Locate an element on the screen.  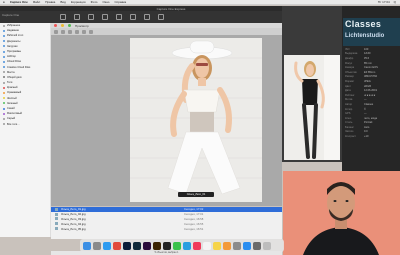
back-icon is located at coordinates (56, 31).